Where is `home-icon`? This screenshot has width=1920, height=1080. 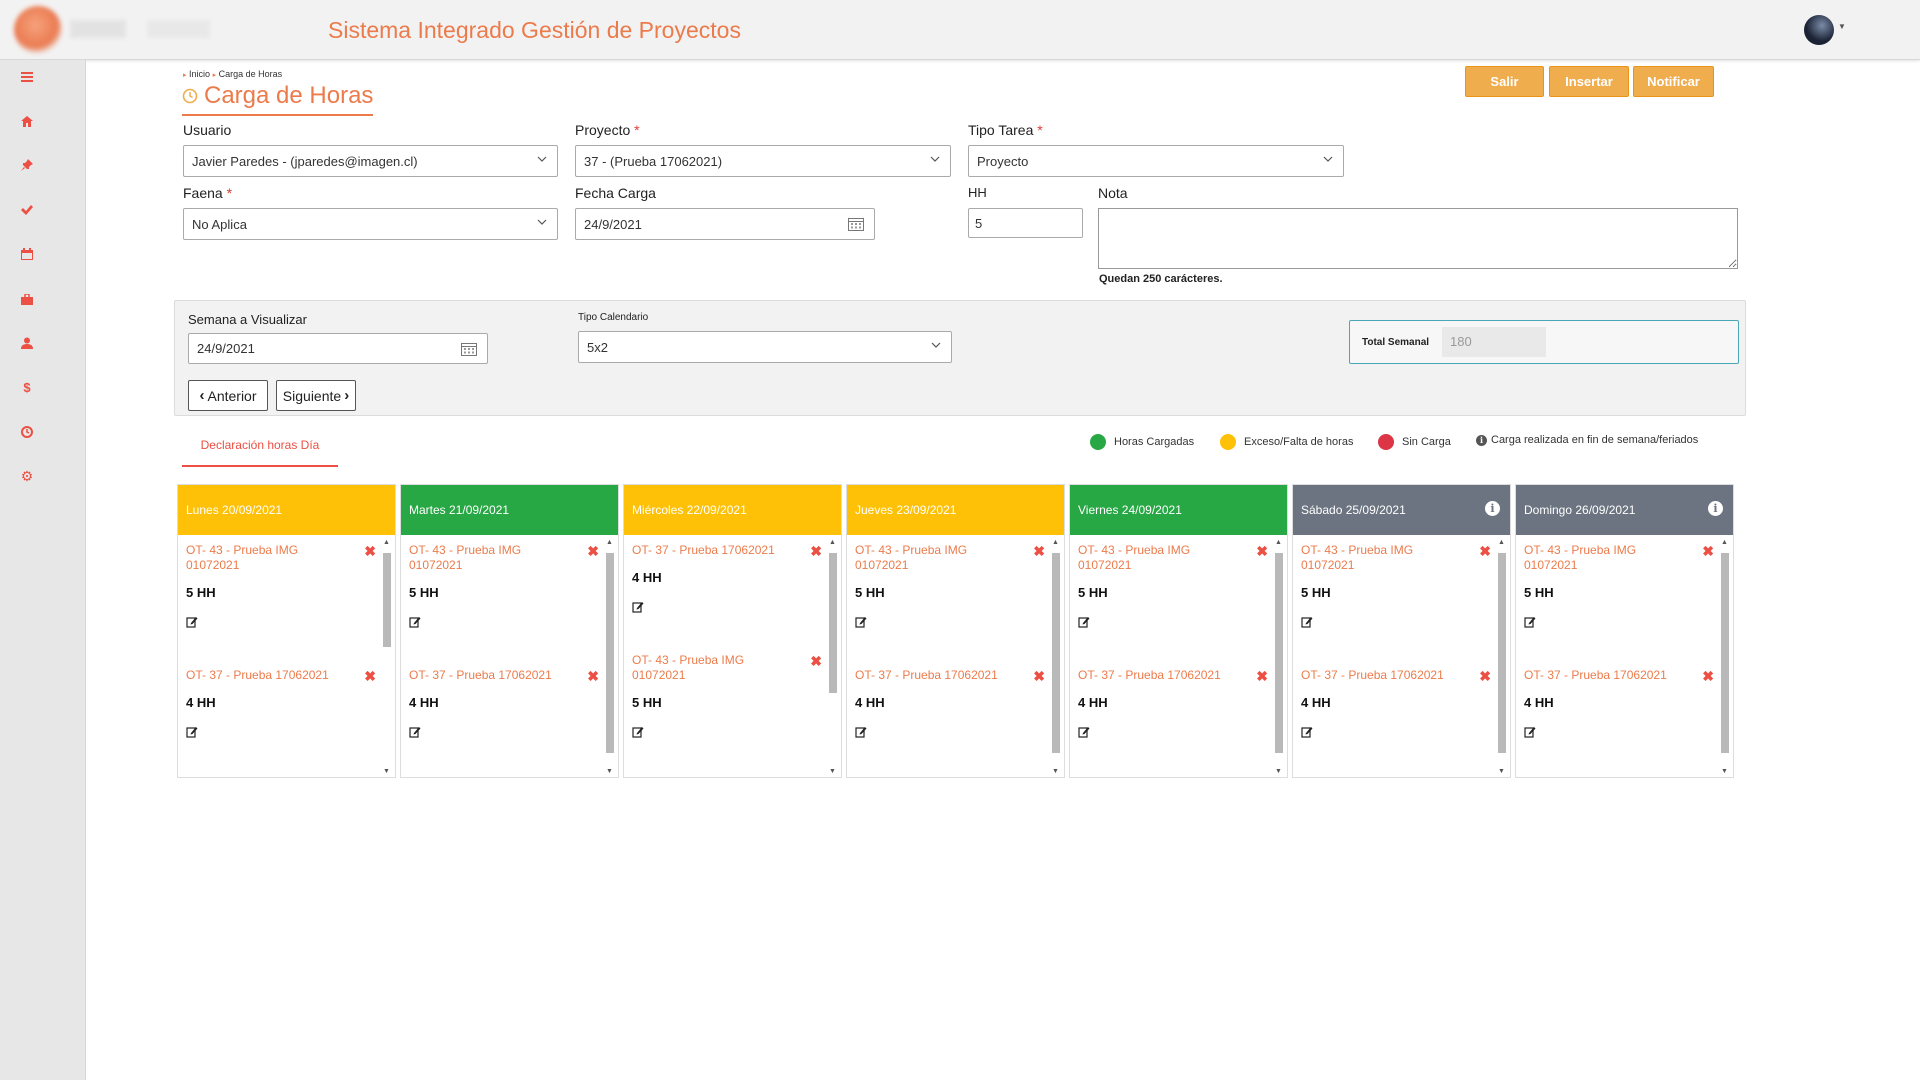 home-icon is located at coordinates (27, 121).